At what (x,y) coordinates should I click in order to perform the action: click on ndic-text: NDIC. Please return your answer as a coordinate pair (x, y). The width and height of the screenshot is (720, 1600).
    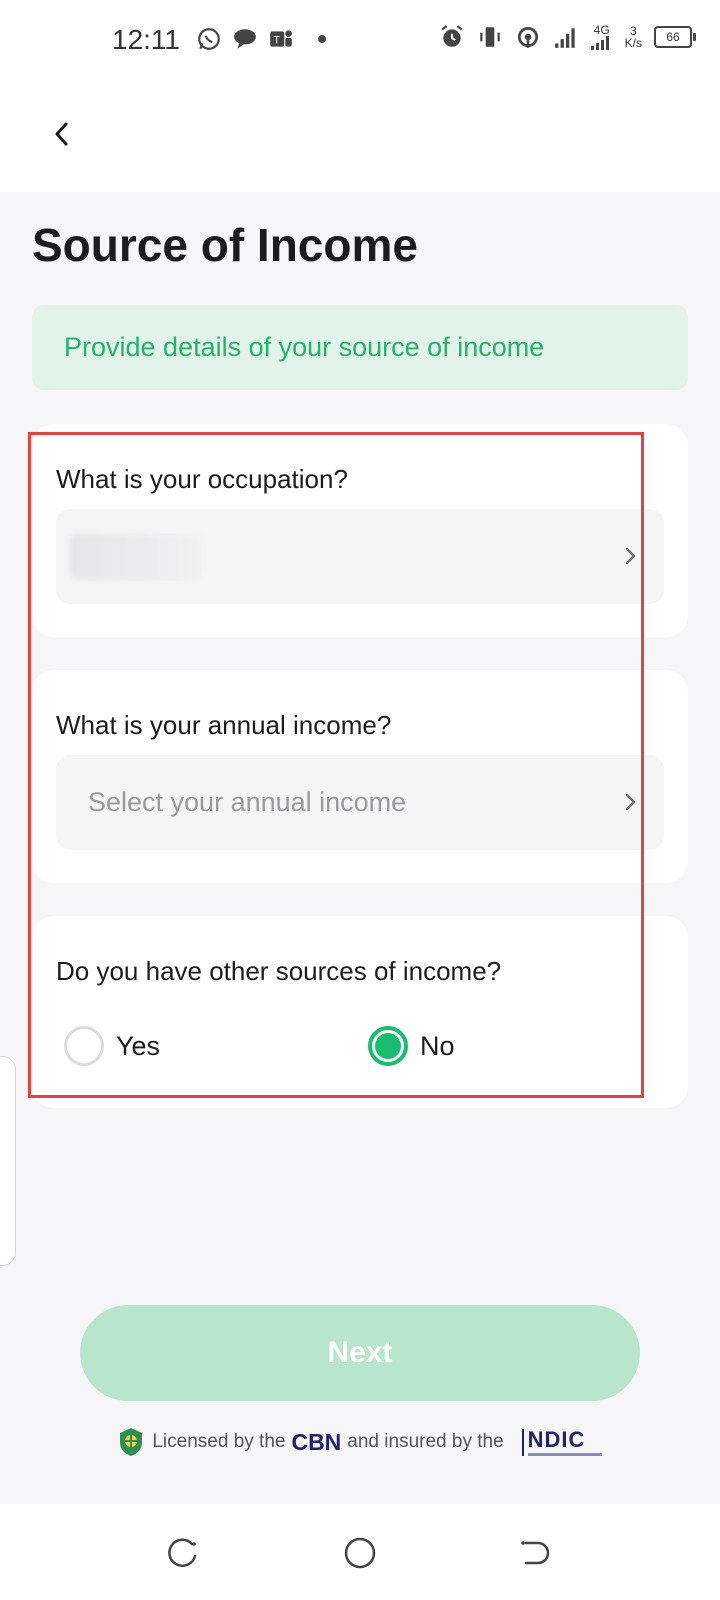
    Looking at the image, I should click on (556, 1439).